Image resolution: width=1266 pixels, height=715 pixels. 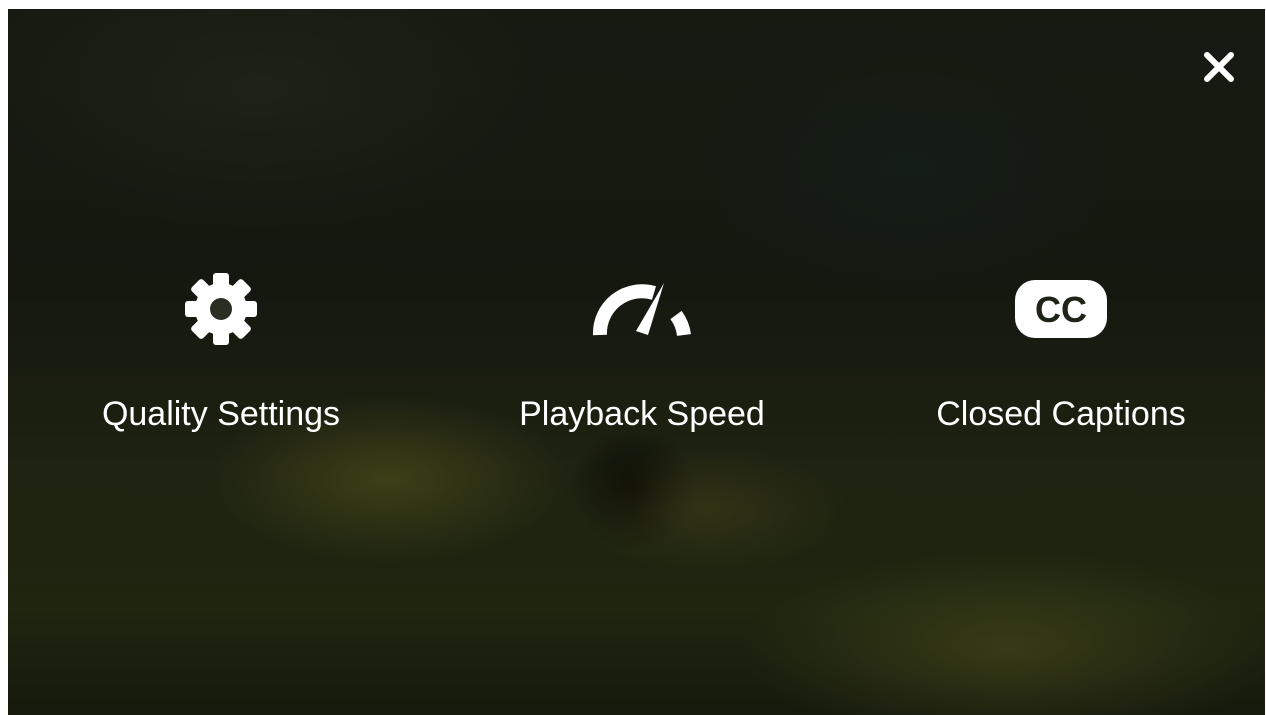 What do you see at coordinates (1061, 414) in the screenshot?
I see `closed-captions-label: Closed Captions` at bounding box center [1061, 414].